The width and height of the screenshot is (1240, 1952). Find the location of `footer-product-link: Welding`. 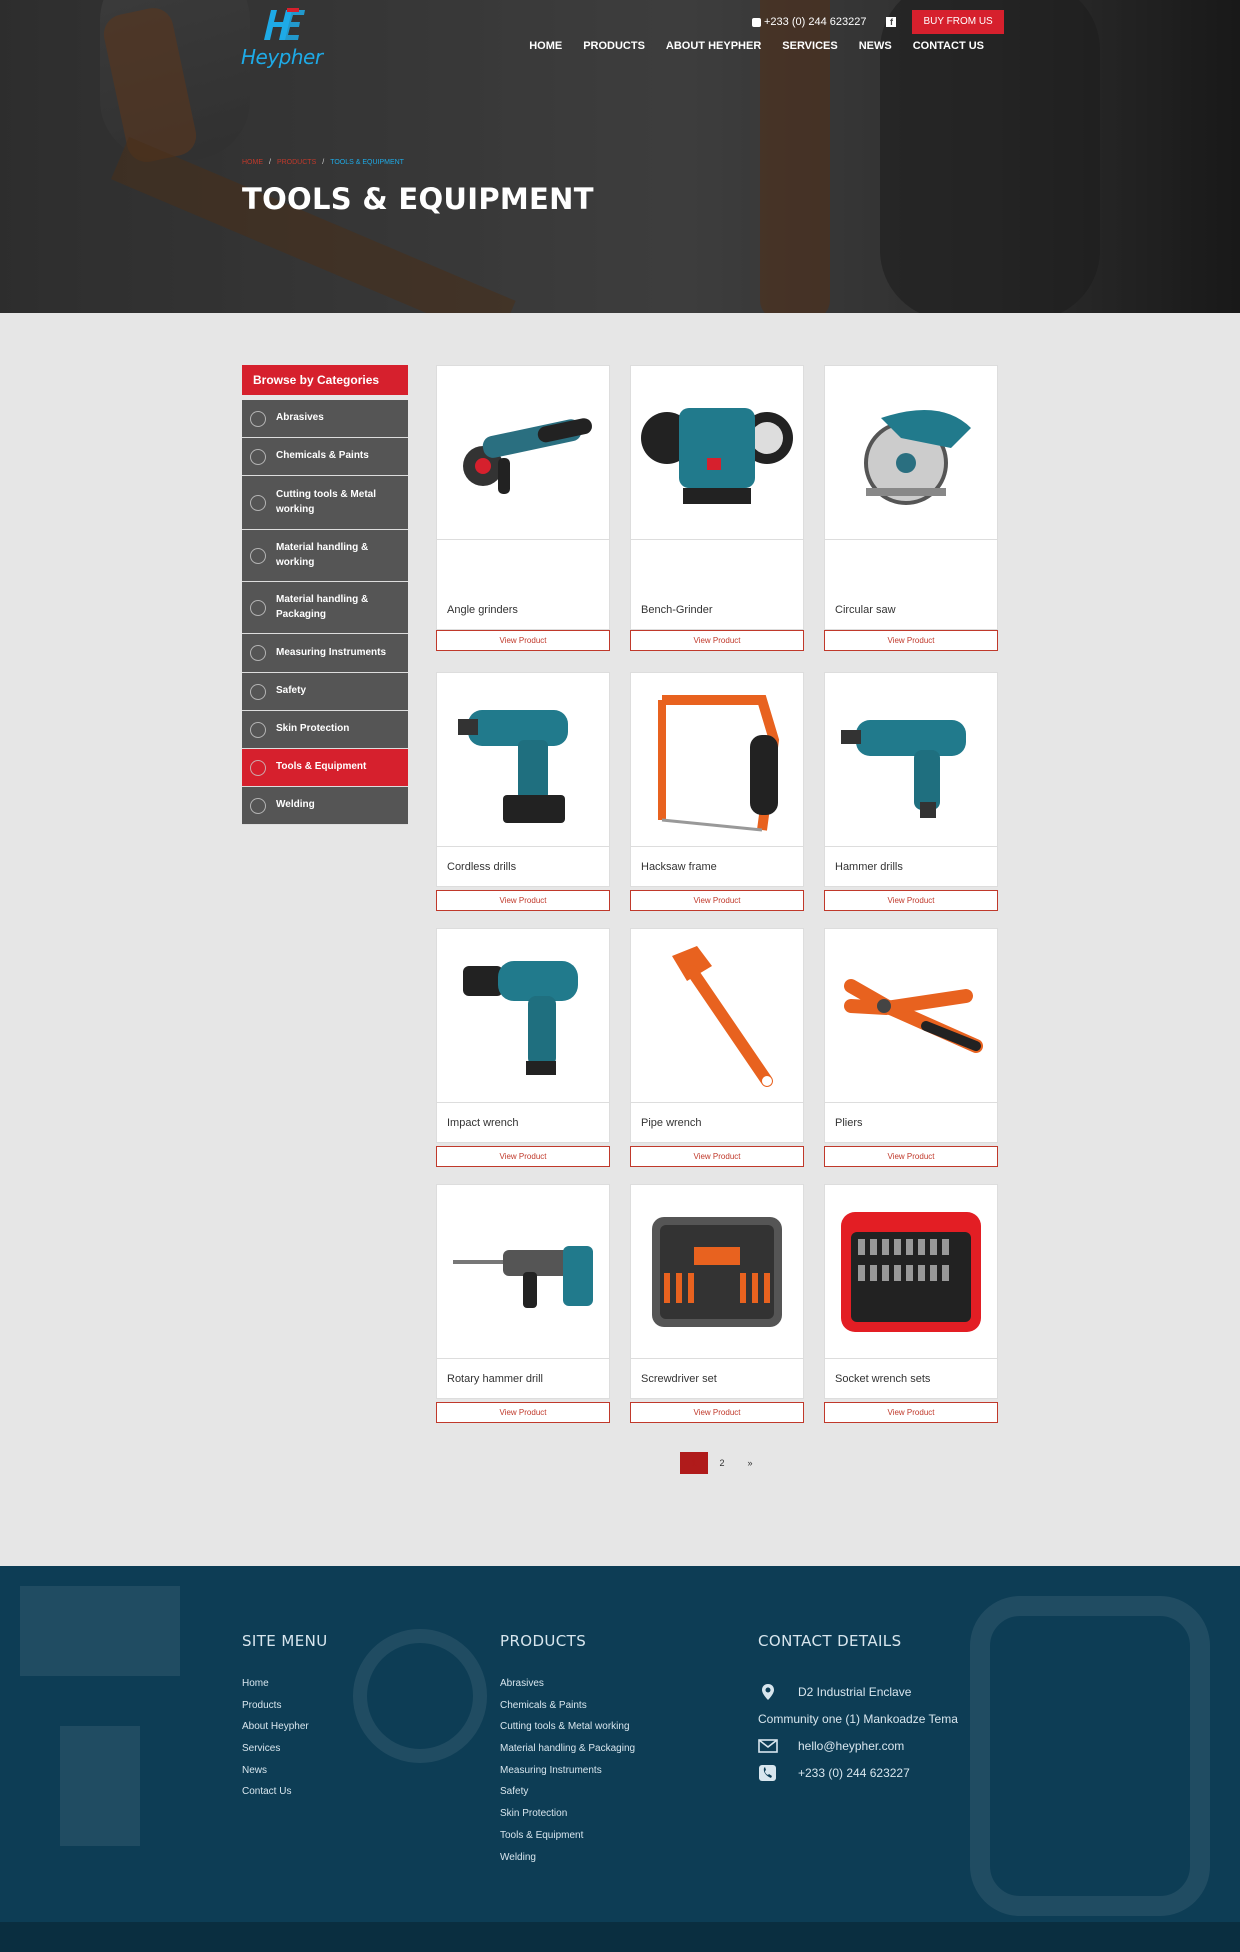

footer-product-link: Welding is located at coordinates (567, 1863).